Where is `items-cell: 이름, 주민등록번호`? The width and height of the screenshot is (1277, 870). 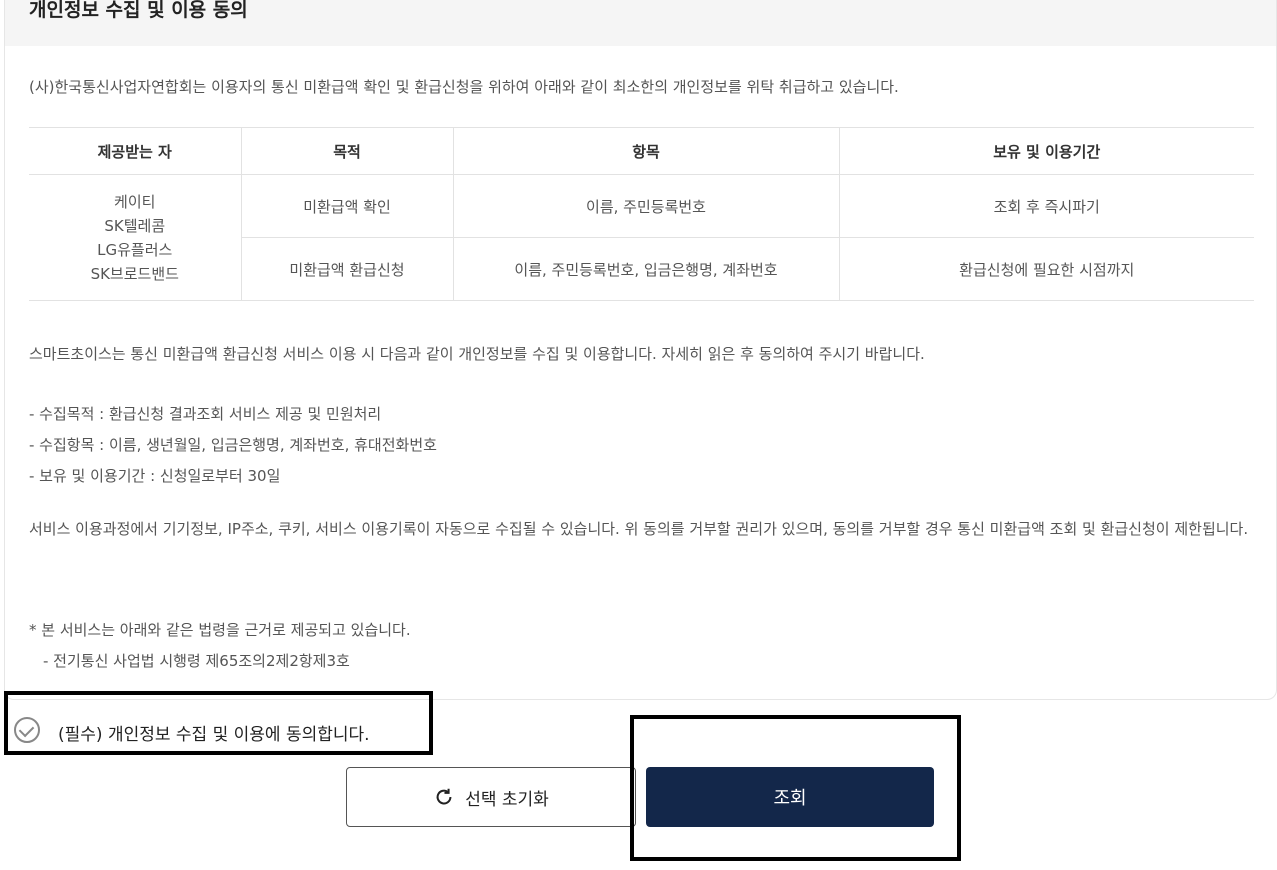
items-cell: 이름, 주민등록번호 is located at coordinates (645, 206).